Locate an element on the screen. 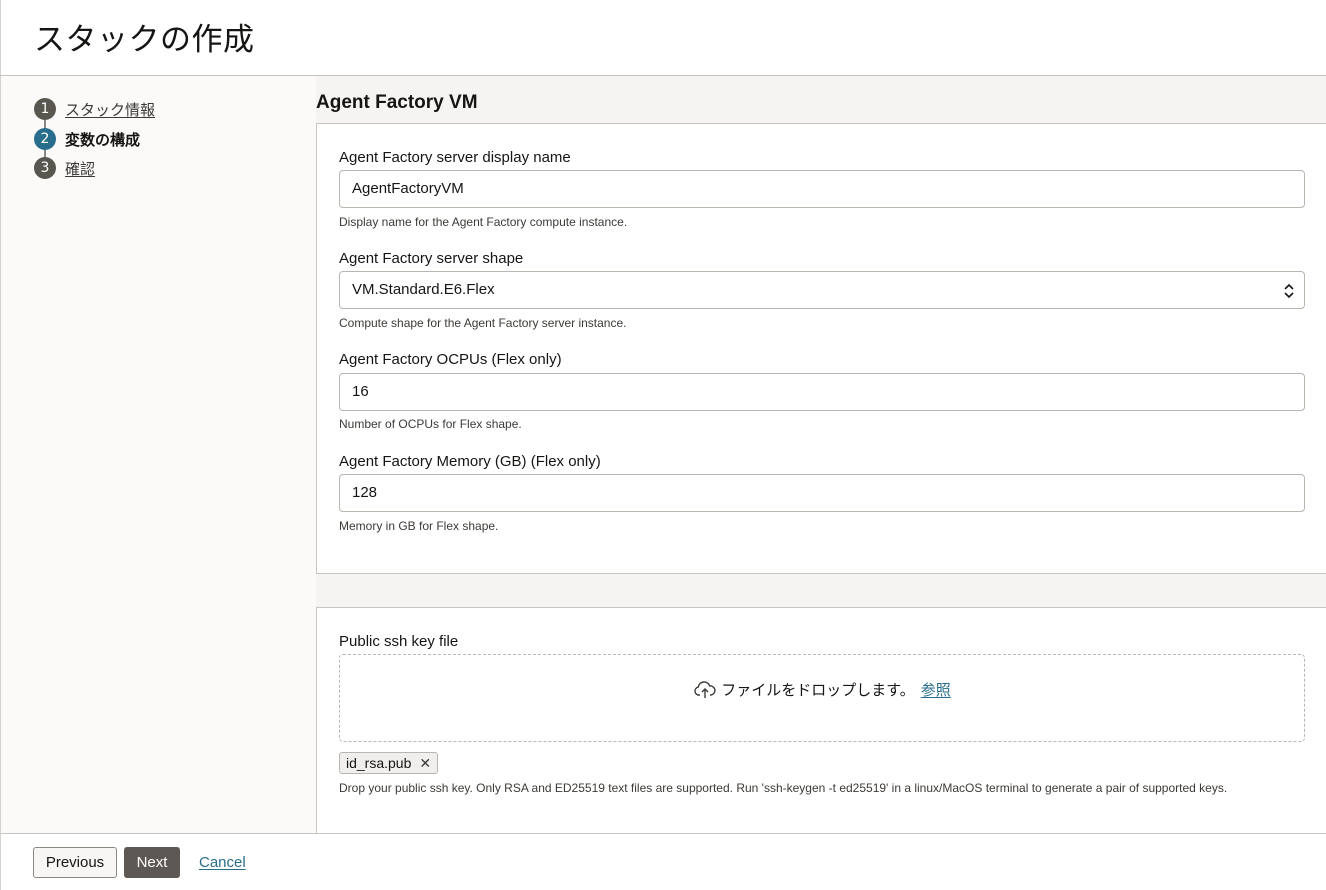  next-button: Next is located at coordinates (152, 862).